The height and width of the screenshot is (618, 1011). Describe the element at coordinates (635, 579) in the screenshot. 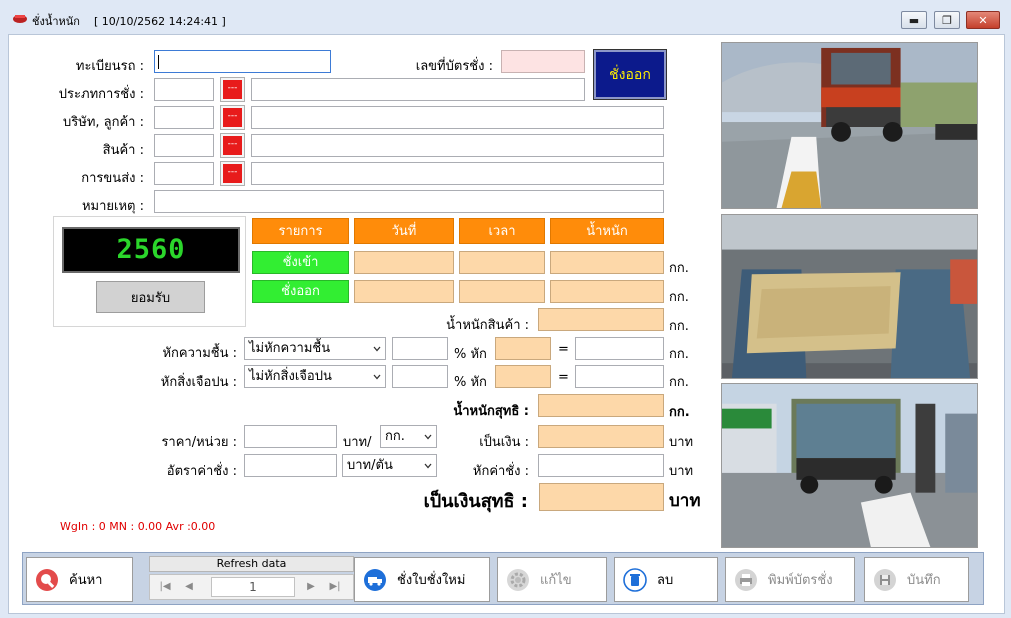

I see `trash-icon` at that location.